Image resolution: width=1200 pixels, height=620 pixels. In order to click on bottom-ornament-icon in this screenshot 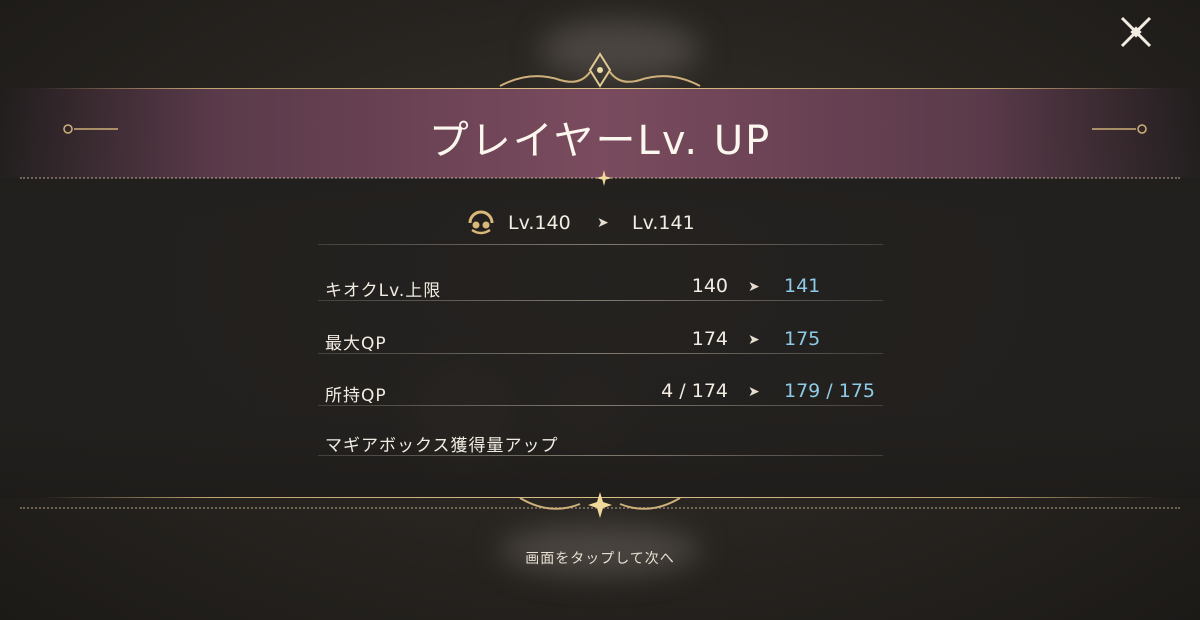, I will do `click(600, 505)`.